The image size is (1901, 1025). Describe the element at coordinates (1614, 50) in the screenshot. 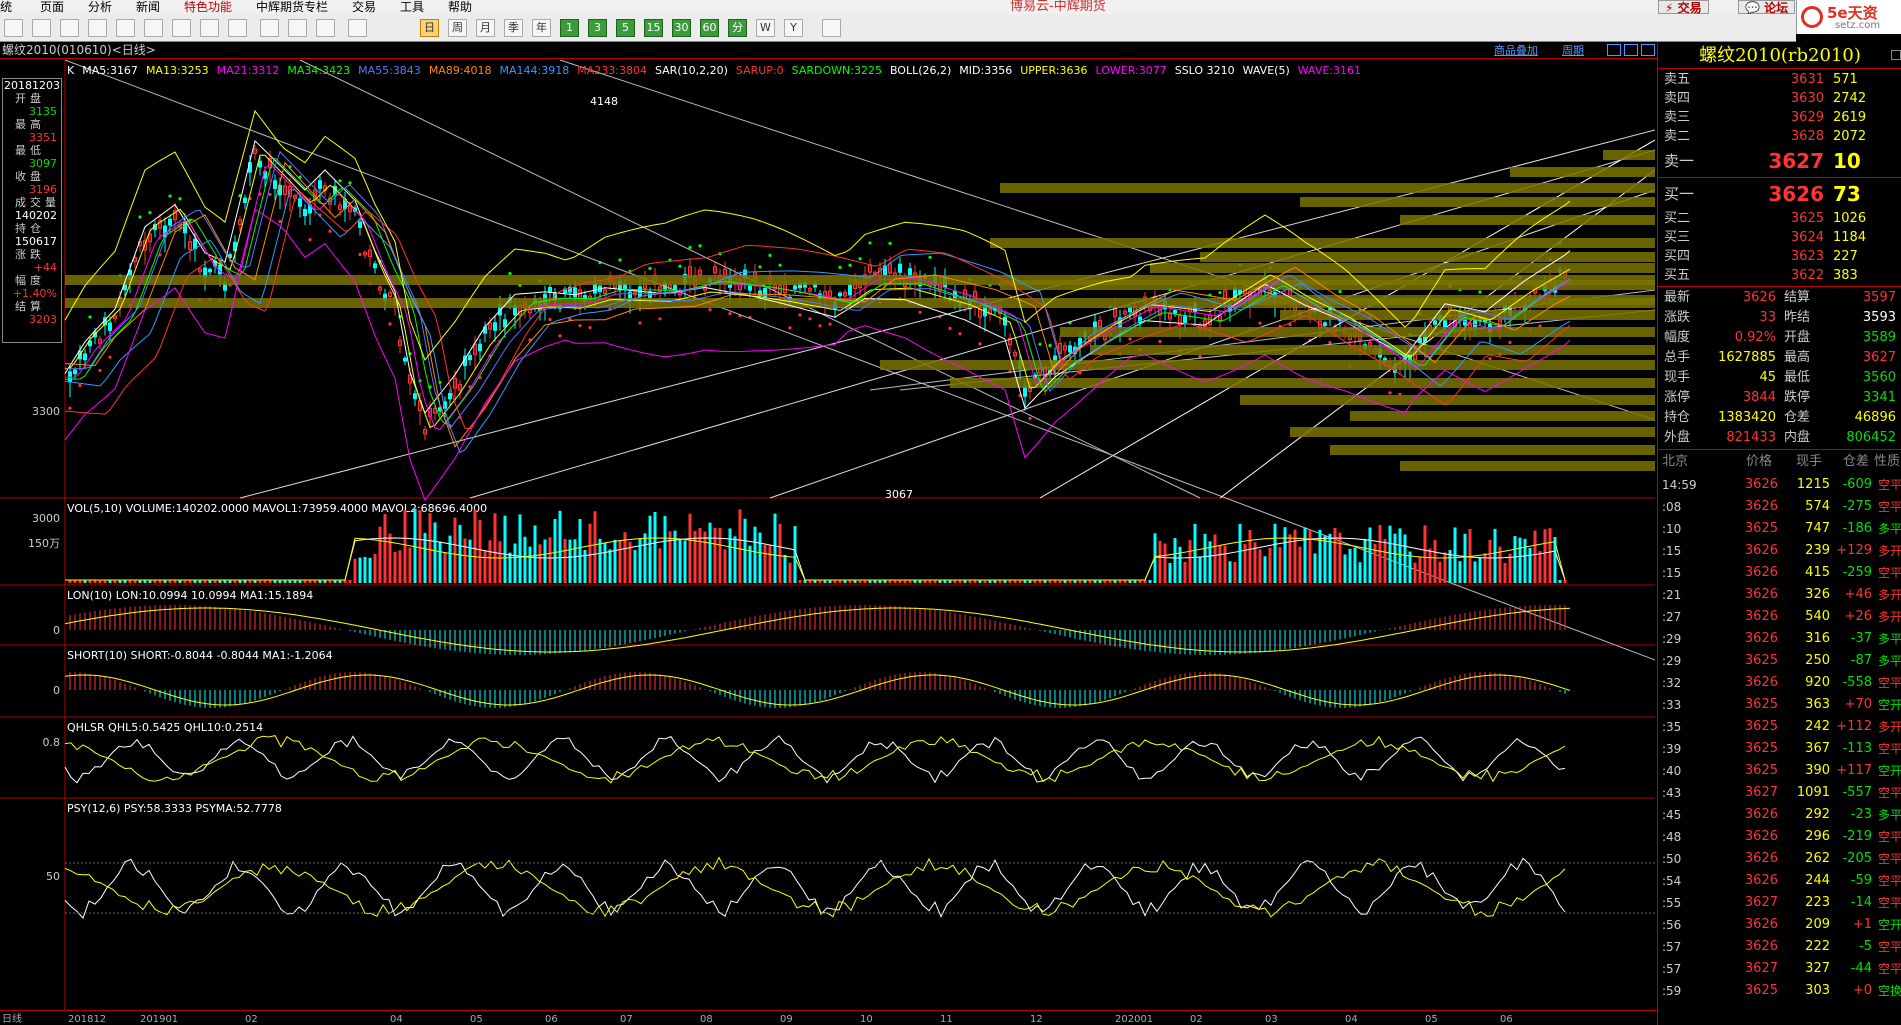

I see `layout-icon` at that location.